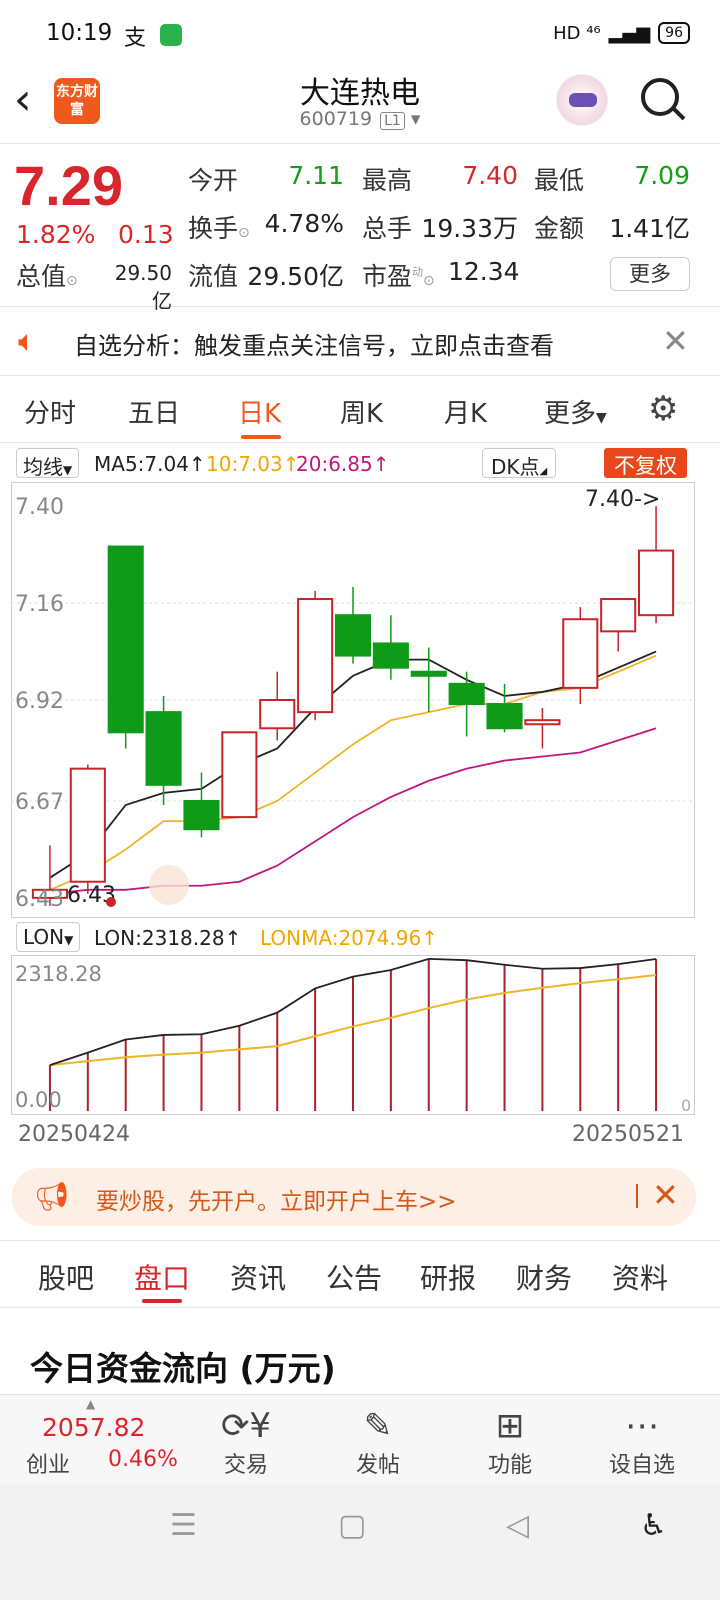 The image size is (720, 1600). What do you see at coordinates (183, 1525) in the screenshot?
I see `menu-icon: ☰` at bounding box center [183, 1525].